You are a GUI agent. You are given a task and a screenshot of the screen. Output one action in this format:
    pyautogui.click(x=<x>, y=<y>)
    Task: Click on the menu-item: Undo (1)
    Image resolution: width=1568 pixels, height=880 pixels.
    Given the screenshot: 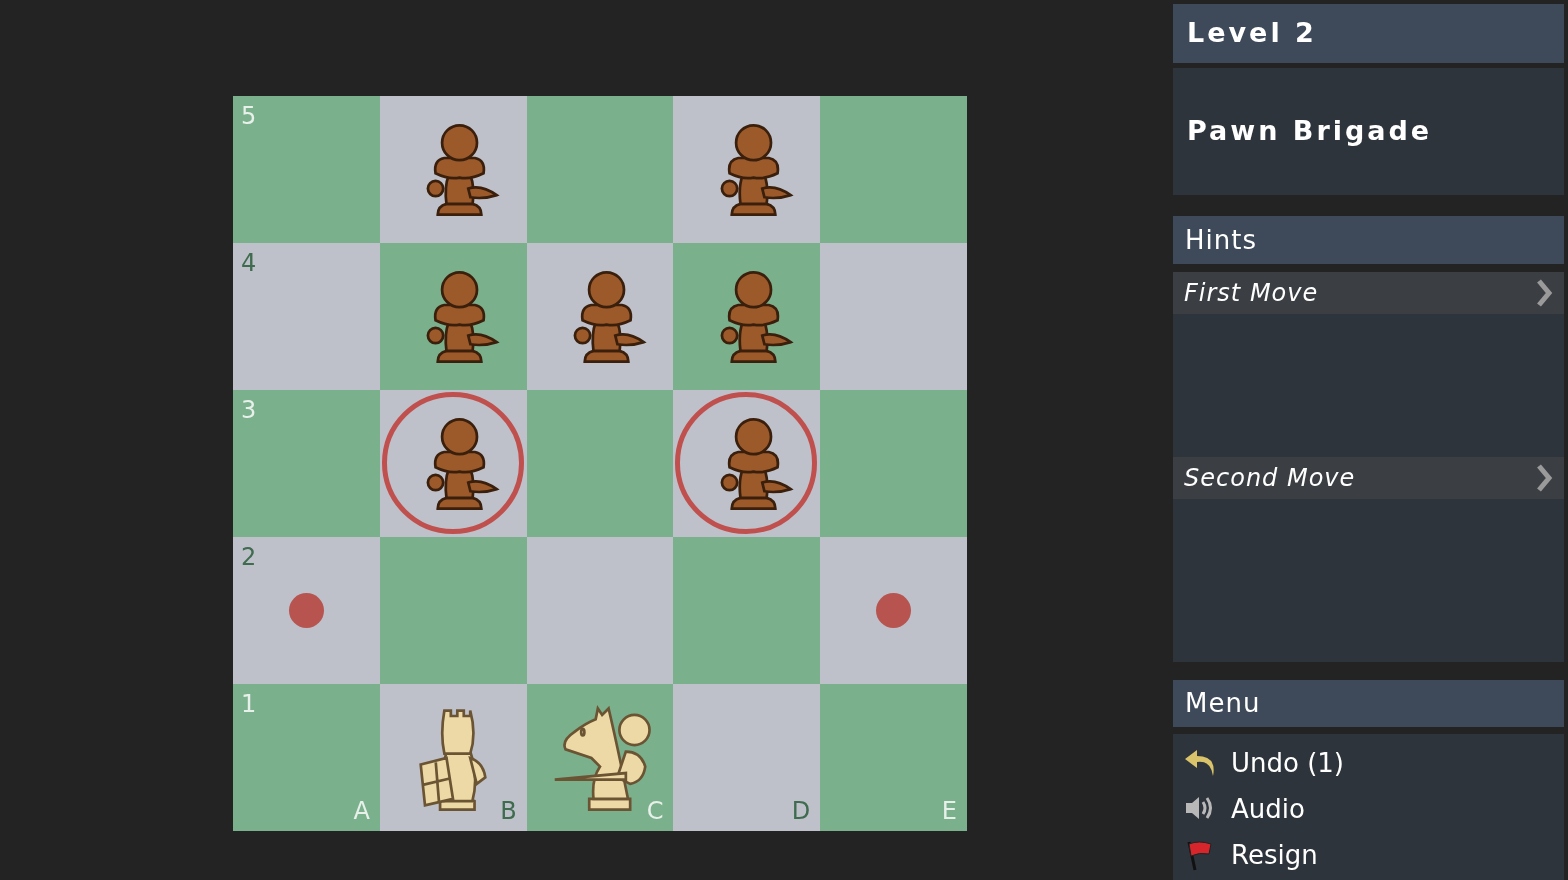 What is the action you would take?
    pyautogui.click(x=1368, y=763)
    